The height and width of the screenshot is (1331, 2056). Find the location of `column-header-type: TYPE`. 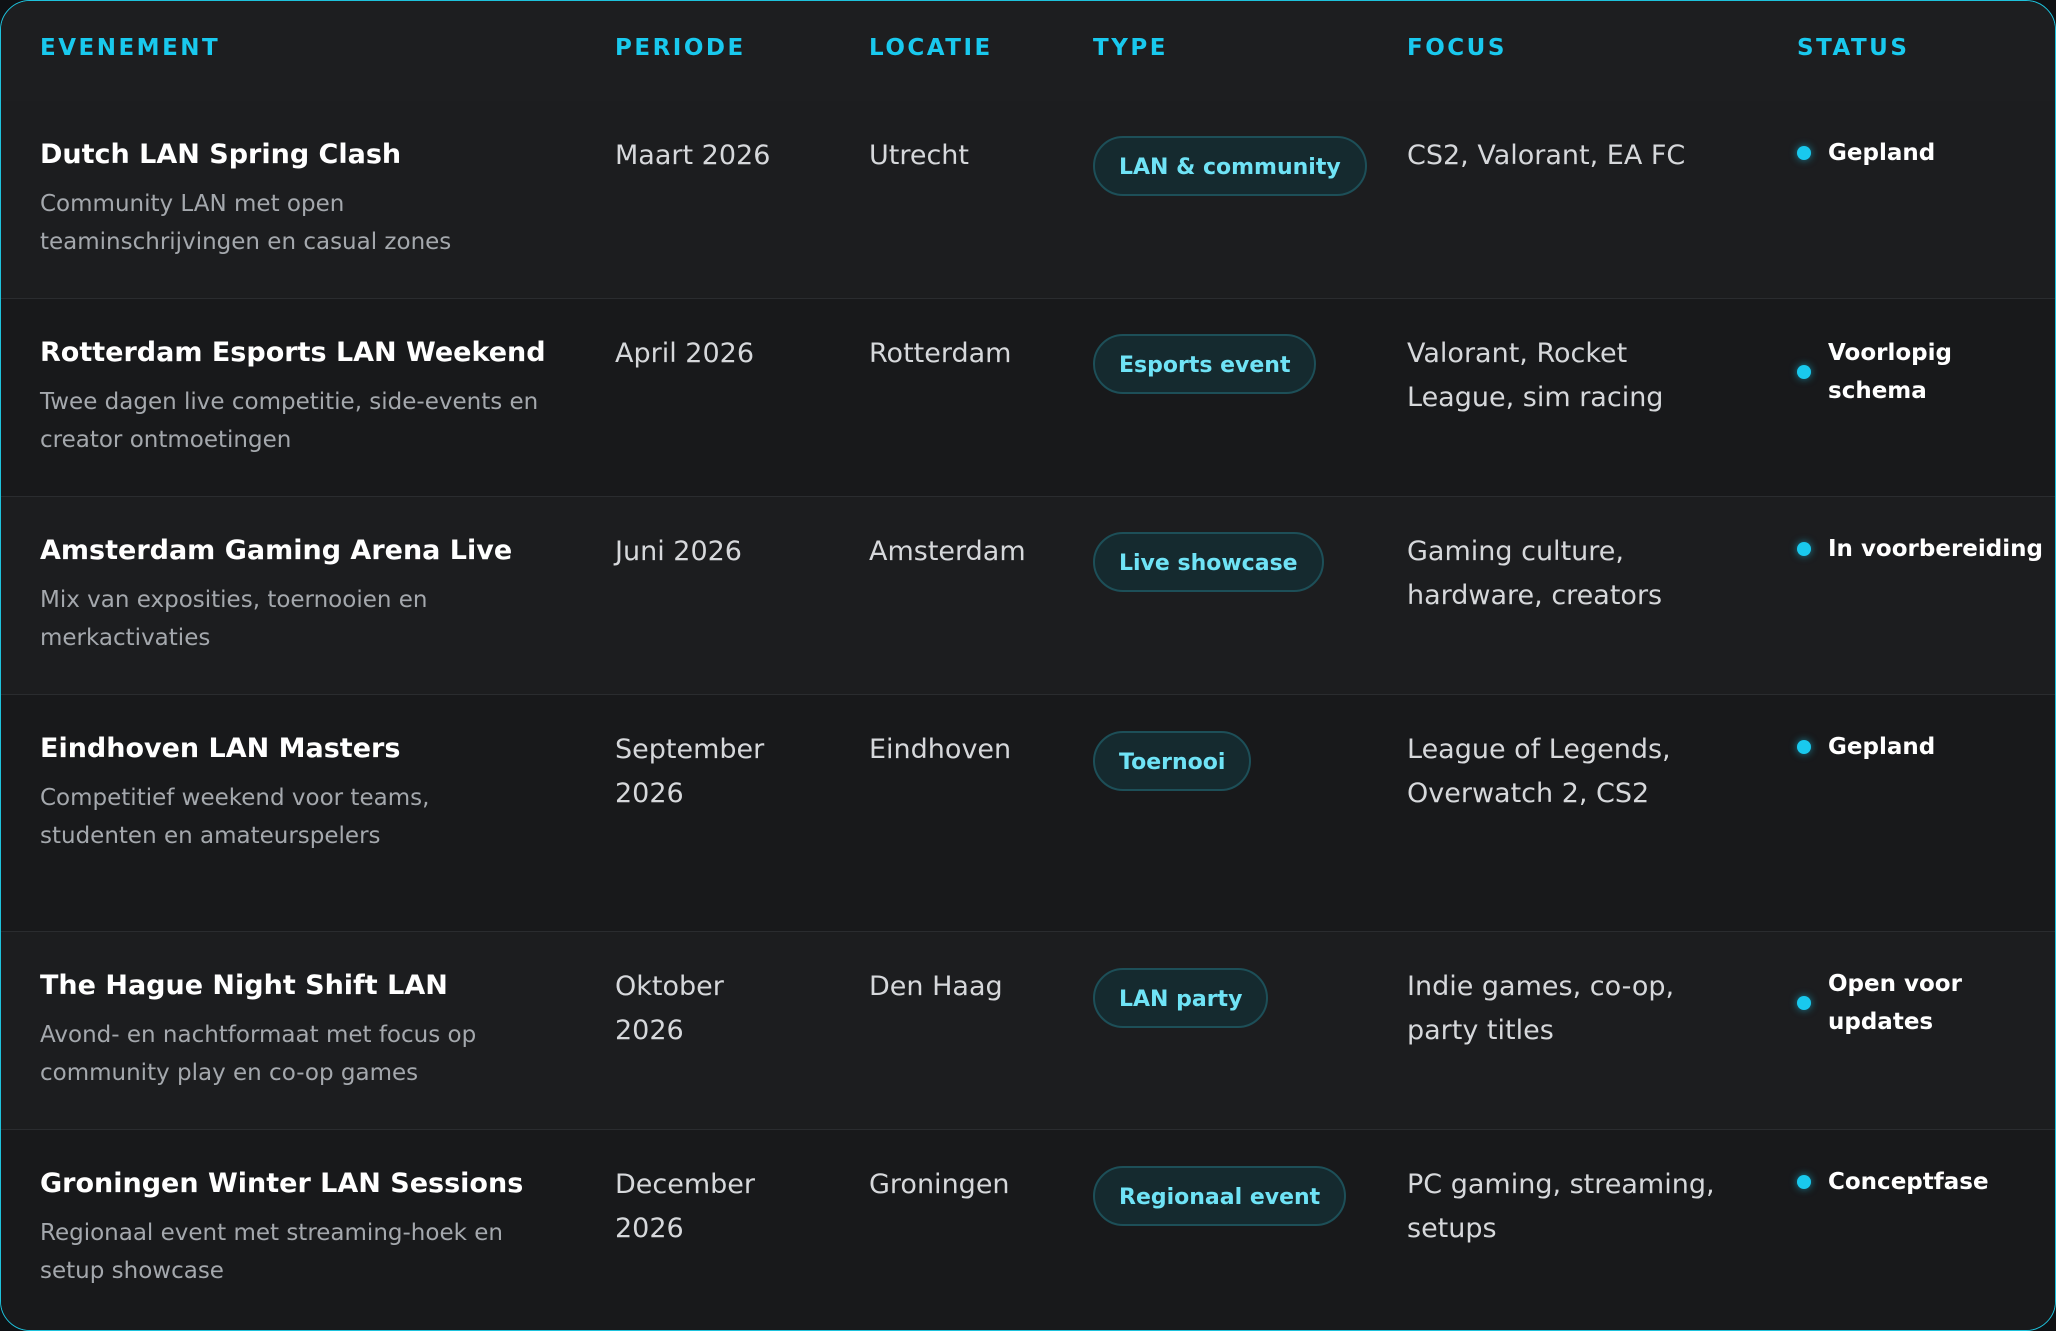

column-header-type: TYPE is located at coordinates (1130, 48).